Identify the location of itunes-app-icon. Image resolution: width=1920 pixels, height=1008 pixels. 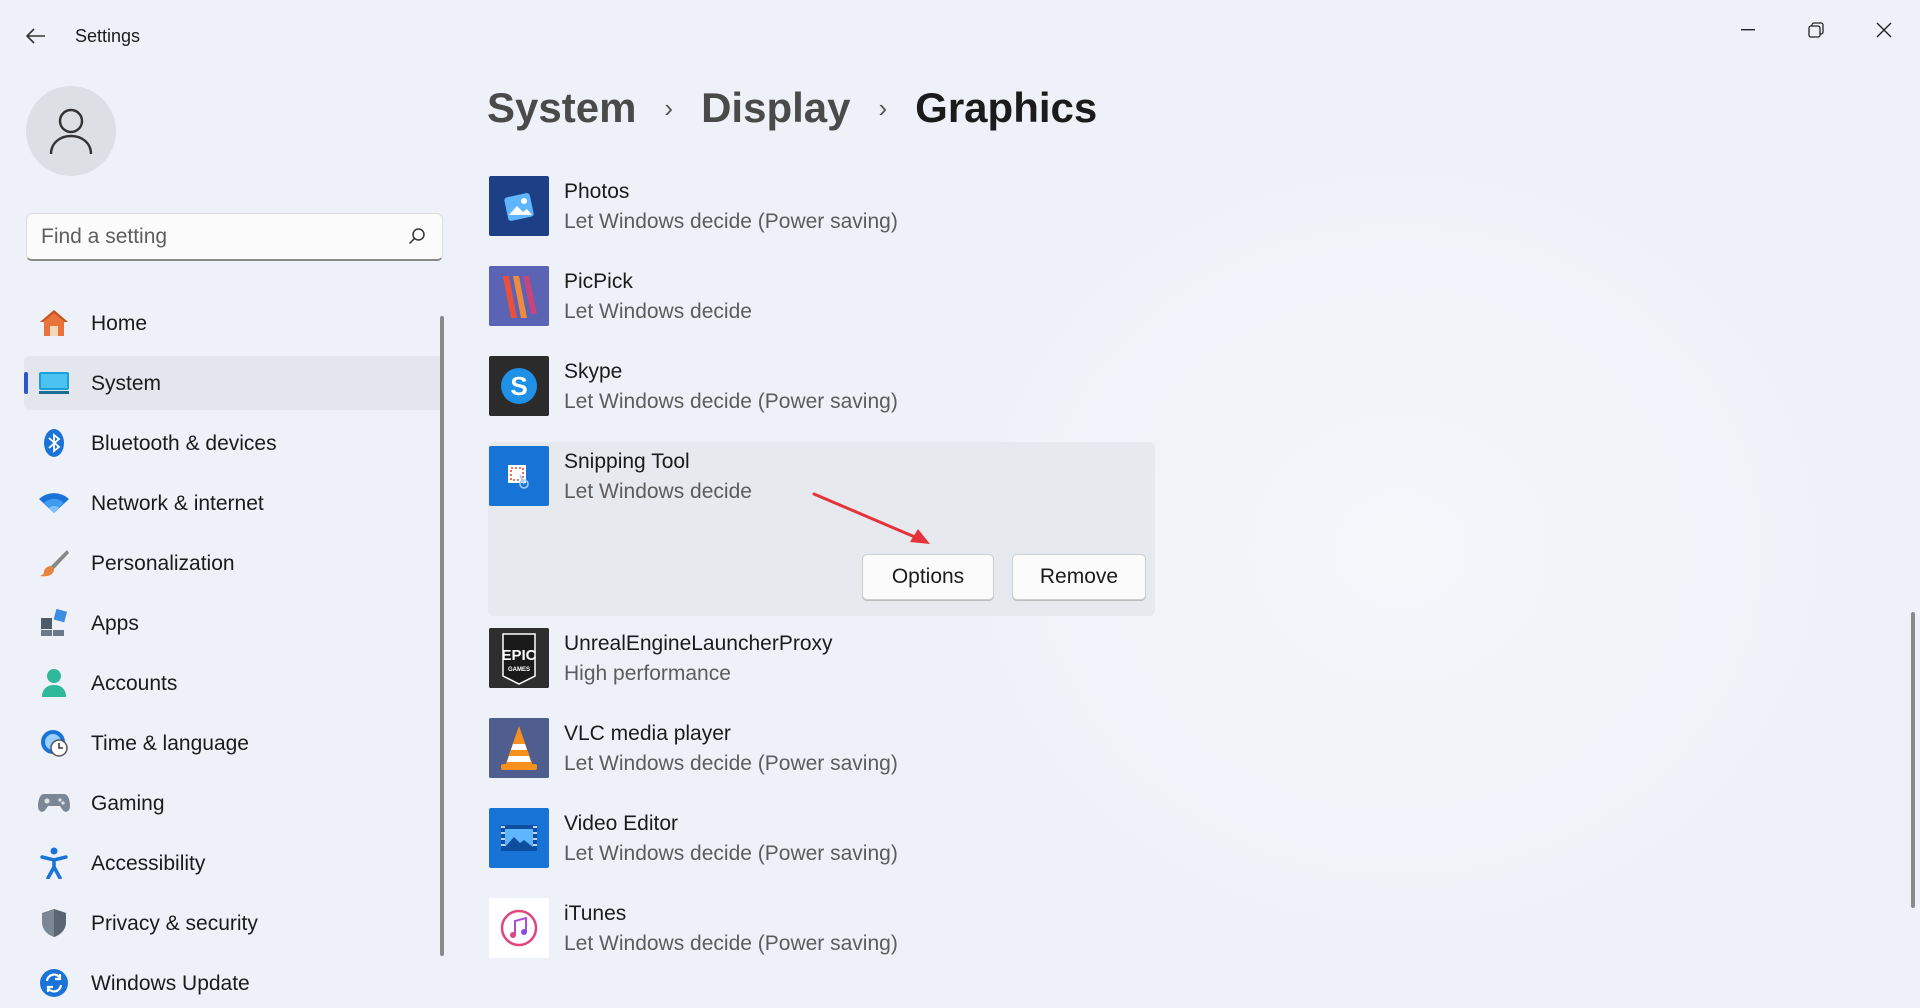
(519, 928).